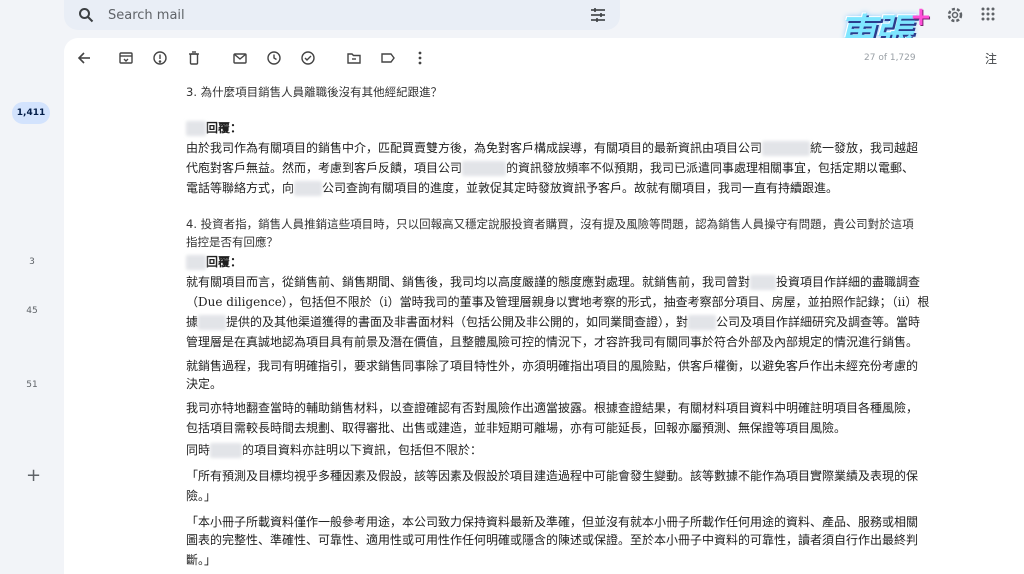 This screenshot has width=1024, height=574. I want to click on label-icon, so click(388, 58).